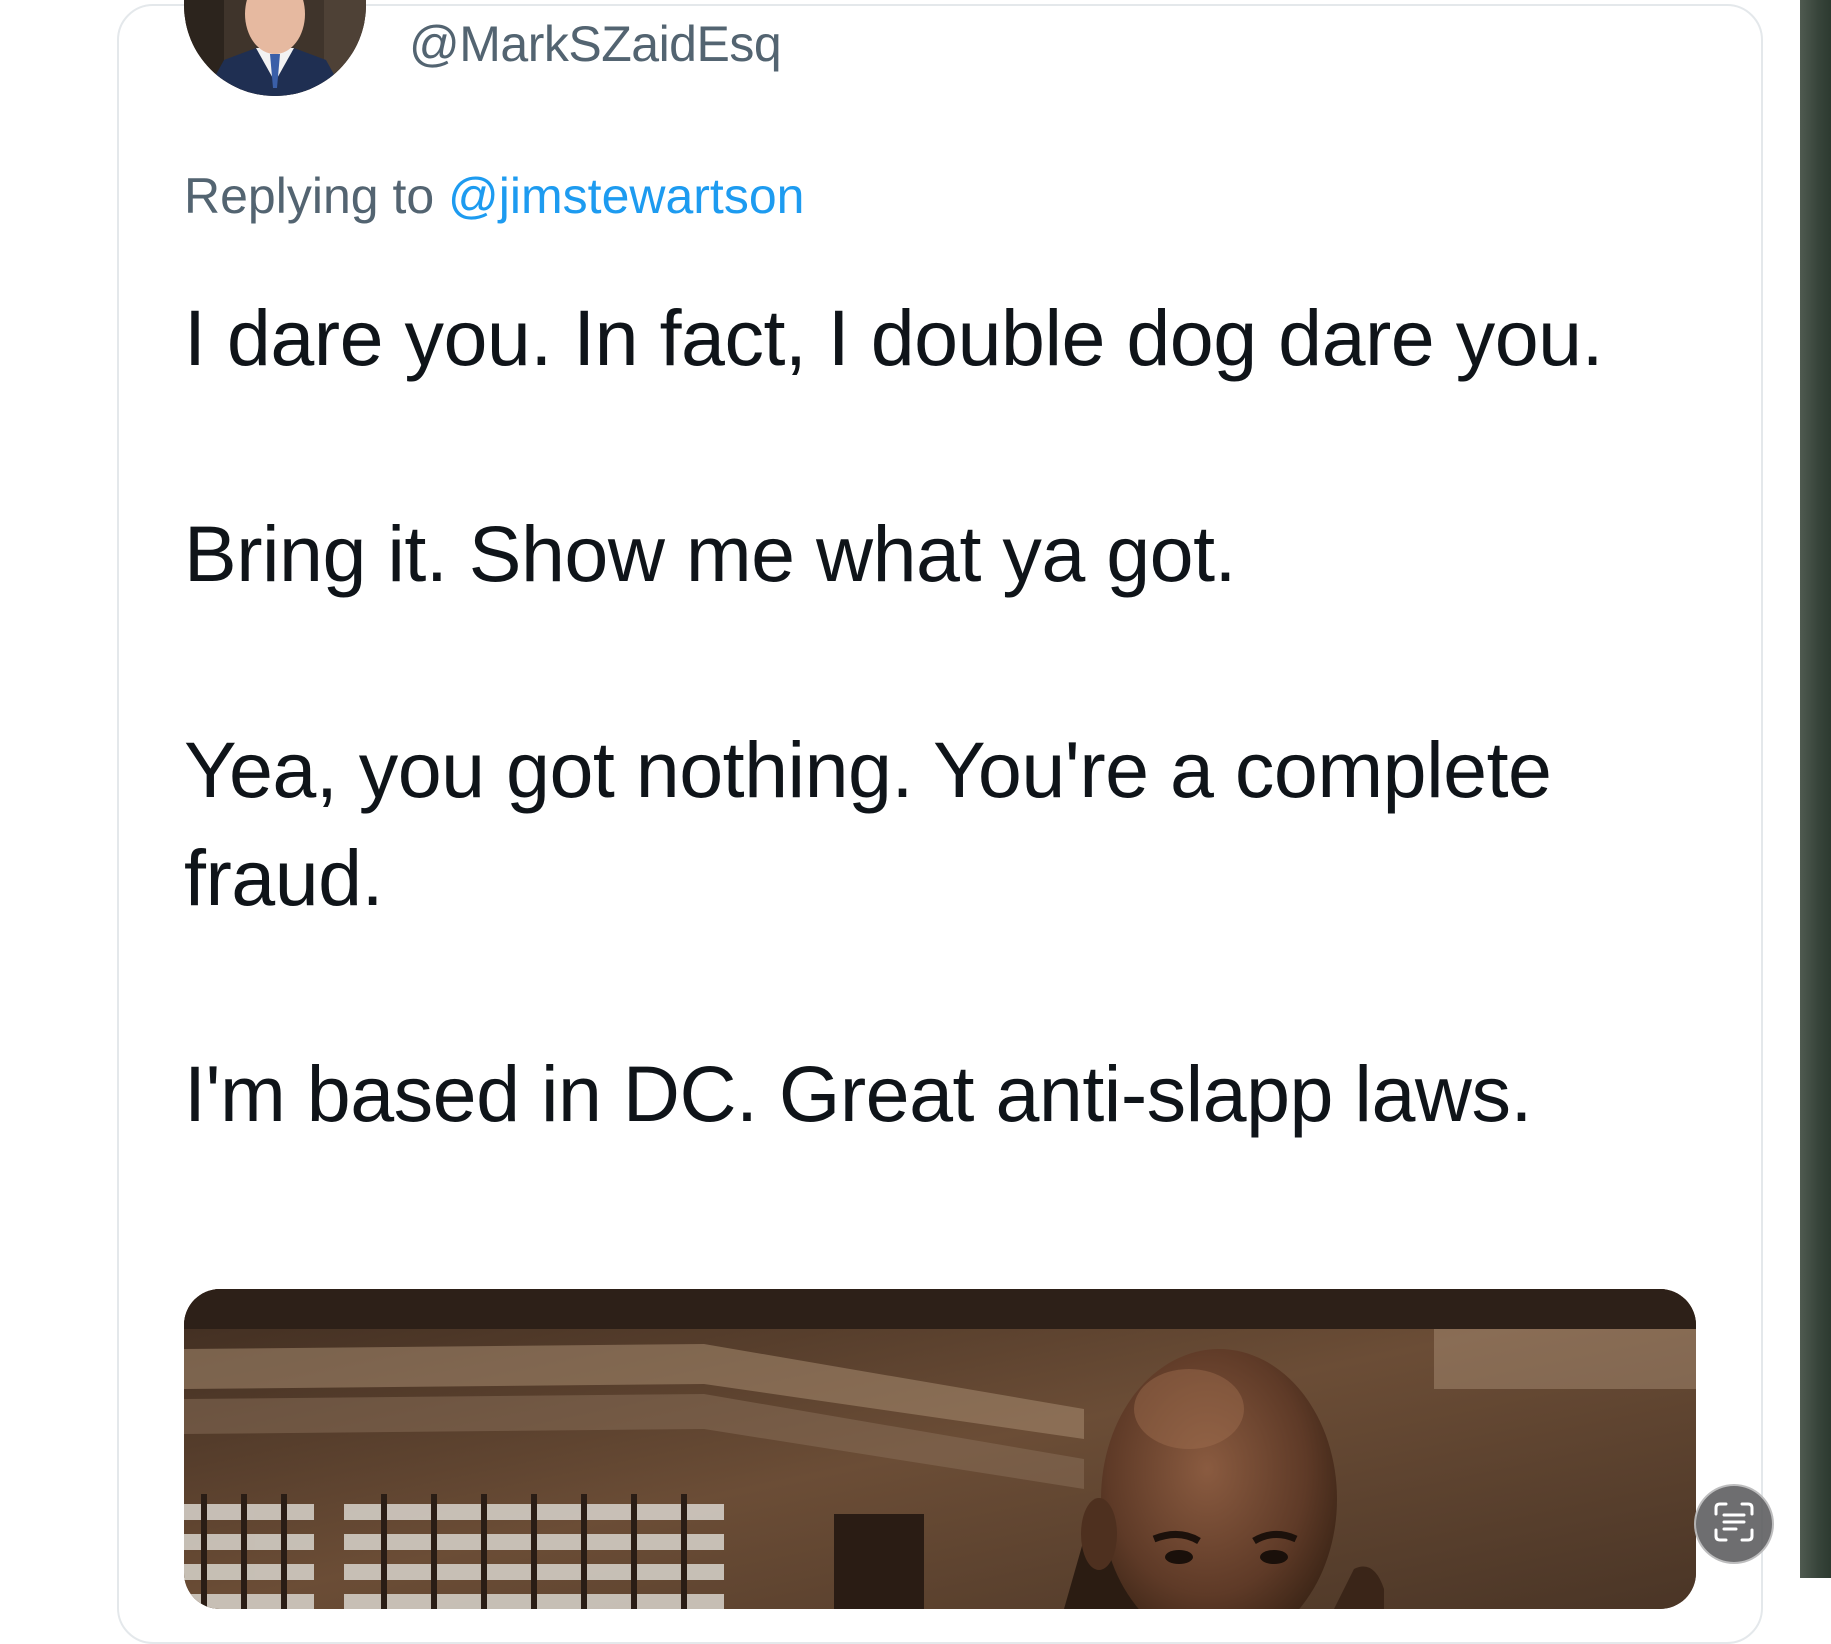 This screenshot has height=1644, width=1831. I want to click on text-scan-icon, so click(1734, 1524).